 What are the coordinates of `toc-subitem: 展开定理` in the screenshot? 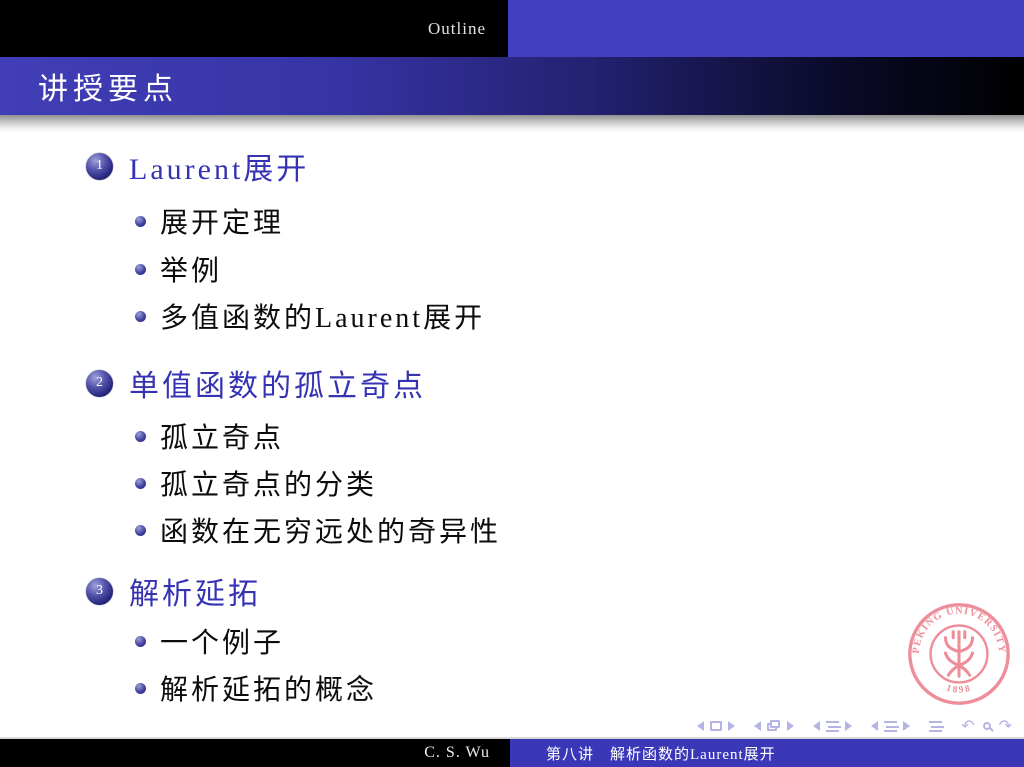 It's located at (555, 221).